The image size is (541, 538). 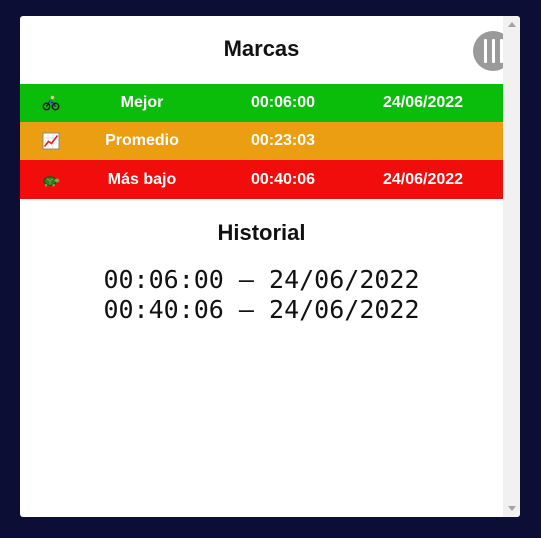 What do you see at coordinates (51, 103) in the screenshot?
I see `cyclist-icon` at bounding box center [51, 103].